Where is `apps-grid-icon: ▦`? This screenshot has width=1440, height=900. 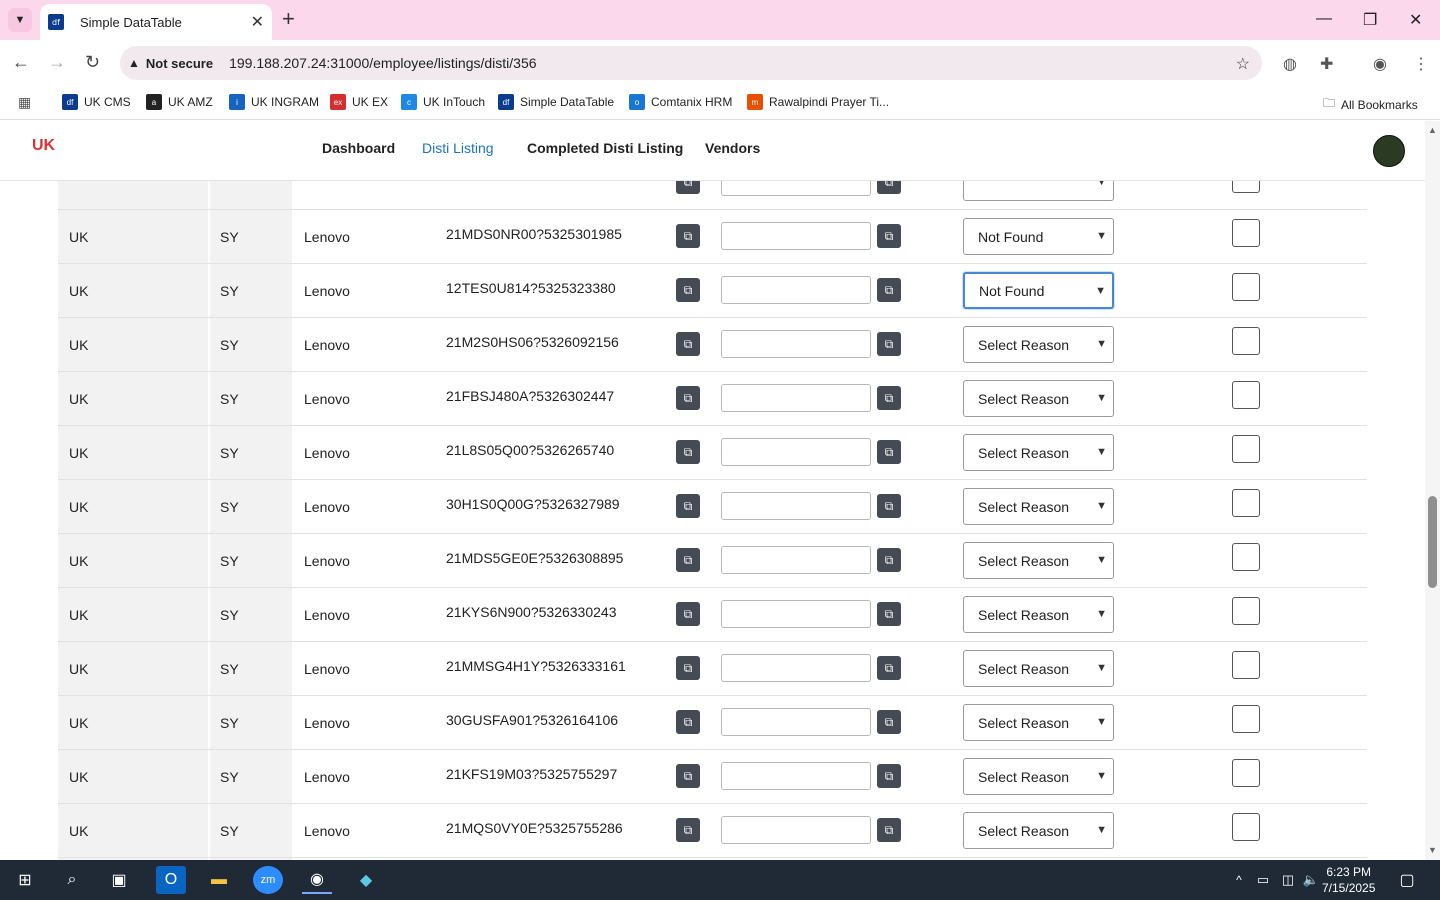 apps-grid-icon: ▦ is located at coordinates (24, 102).